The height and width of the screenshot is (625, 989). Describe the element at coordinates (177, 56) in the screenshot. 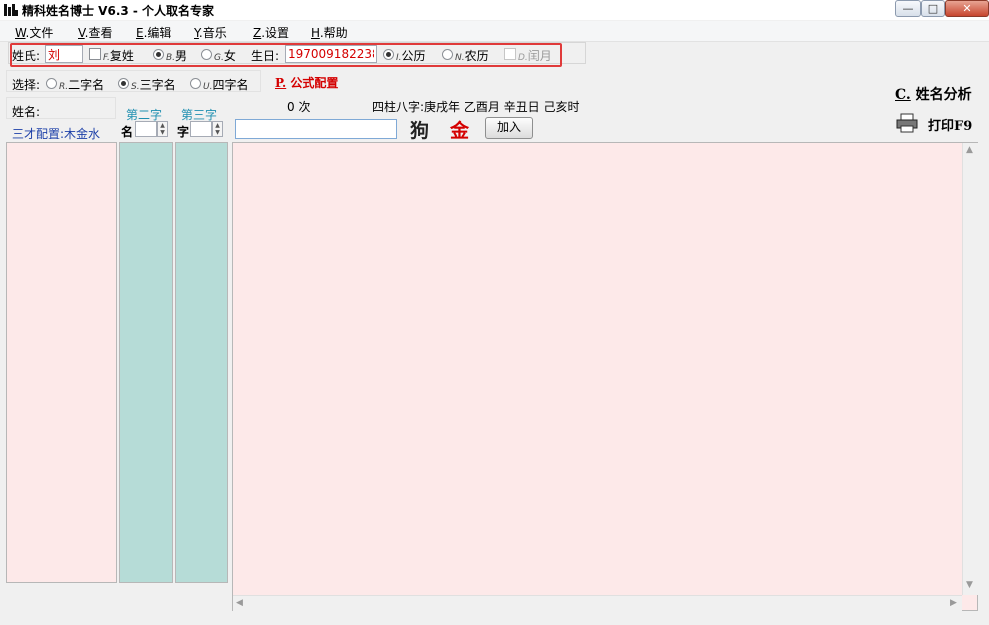

I see `male-label: B.男` at that location.